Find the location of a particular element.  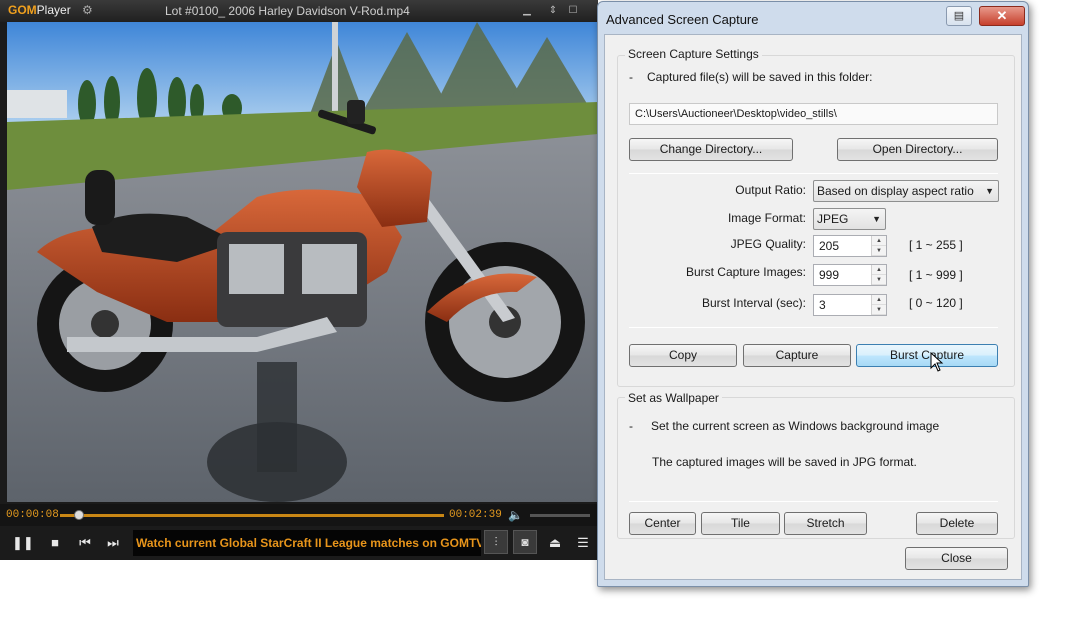

output-ratio-label: Output Ratio: is located at coordinates (770, 190).